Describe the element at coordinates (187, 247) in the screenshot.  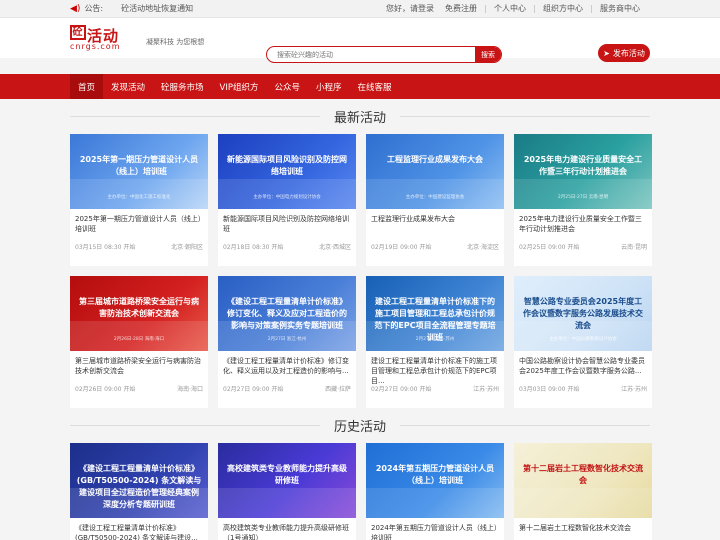
I see `activity-location: 北京·朝阳区` at that location.